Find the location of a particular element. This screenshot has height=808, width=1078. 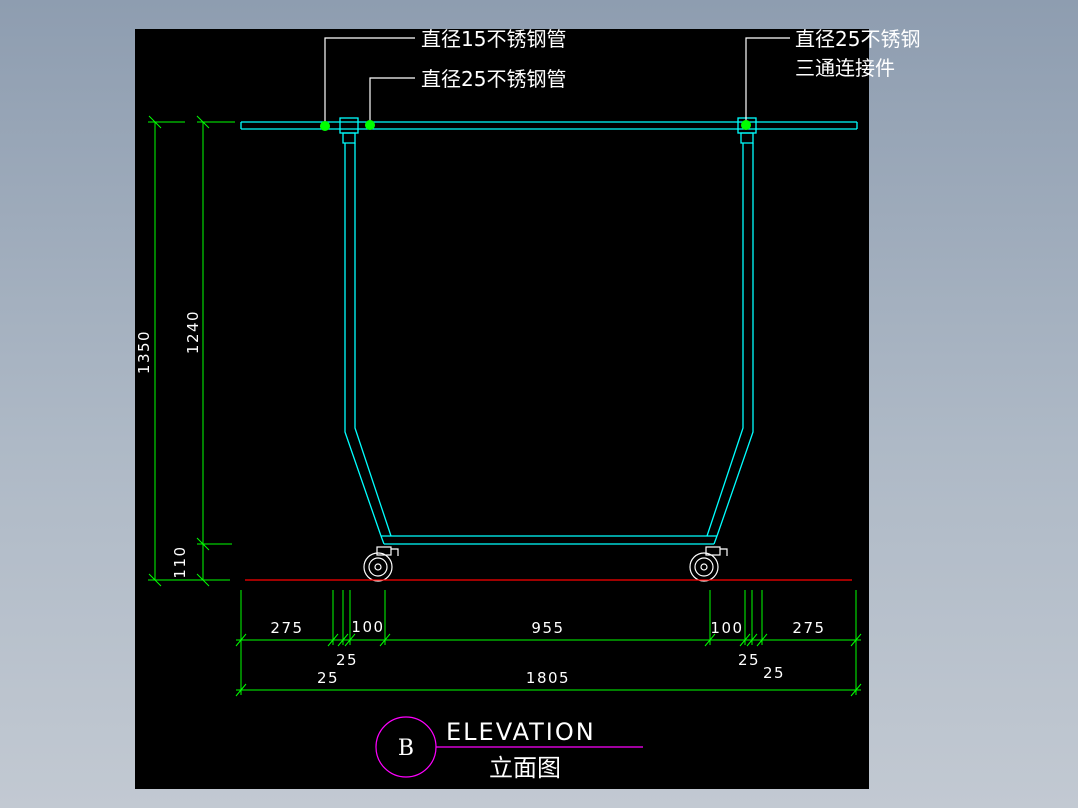

label-pipe25: 直径25不锈钢管 is located at coordinates (493, 79).